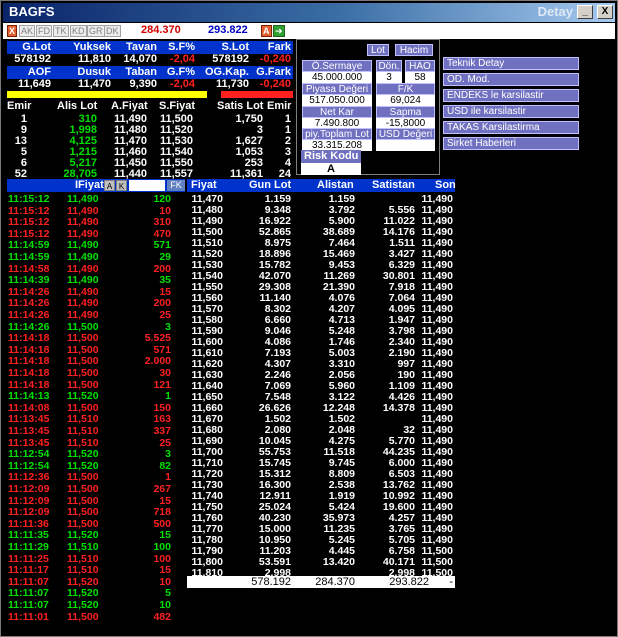 The height and width of the screenshot is (637, 618). Describe the element at coordinates (339, 529) in the screenshot. I see `depth-cell: 11.235` at that location.